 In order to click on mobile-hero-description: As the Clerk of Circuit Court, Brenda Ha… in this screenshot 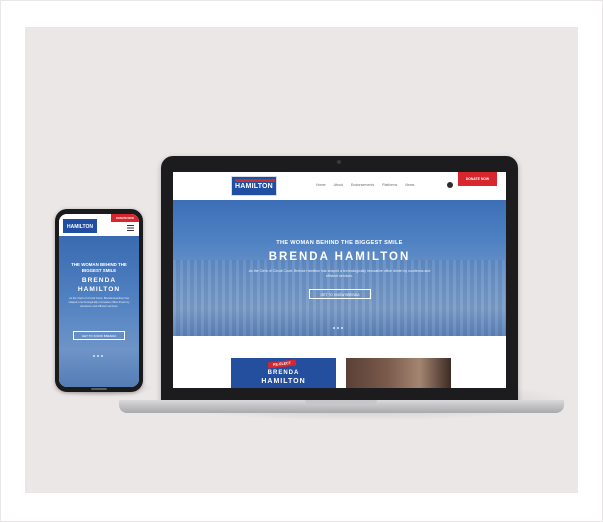, I will do `click(99, 302)`.